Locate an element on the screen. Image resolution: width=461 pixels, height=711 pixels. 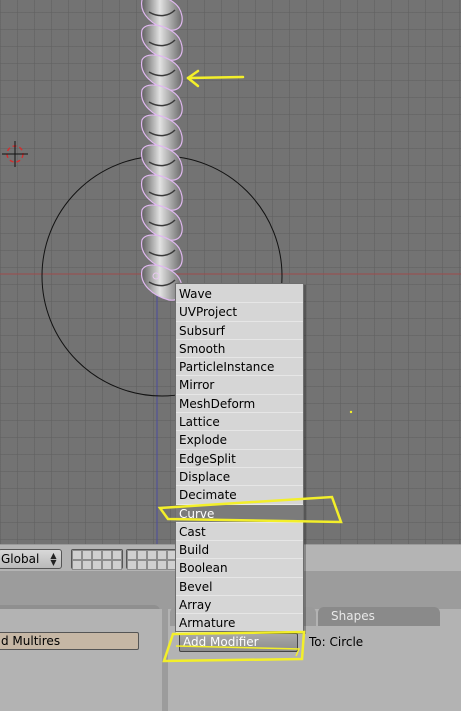
transform-orientation-label: Global is located at coordinates (20, 559).